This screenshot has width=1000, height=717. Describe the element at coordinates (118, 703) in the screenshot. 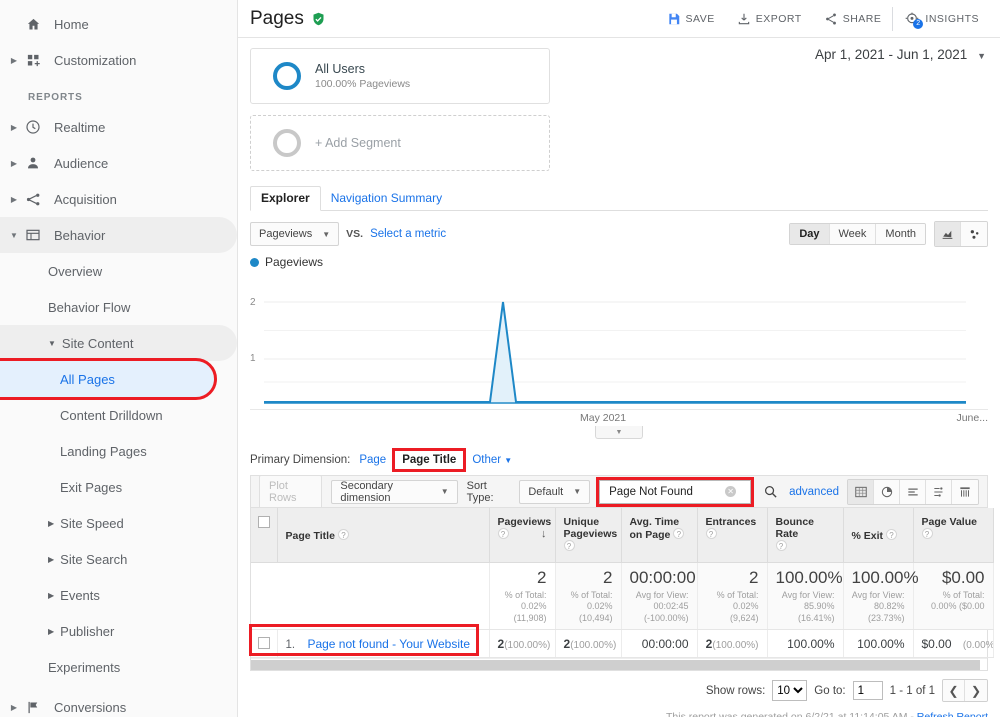

I see `sidebar-item-conversions: ▶ Conversions` at that location.